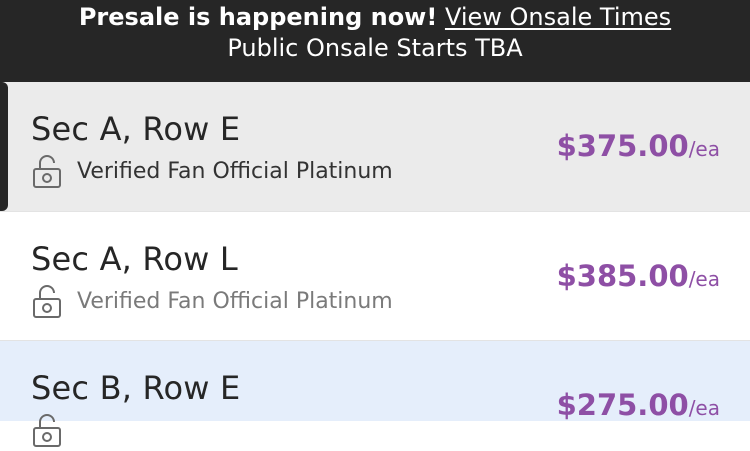 This screenshot has width=750, height=451. I want to click on listing-price: $375.00/ea, so click(638, 146).